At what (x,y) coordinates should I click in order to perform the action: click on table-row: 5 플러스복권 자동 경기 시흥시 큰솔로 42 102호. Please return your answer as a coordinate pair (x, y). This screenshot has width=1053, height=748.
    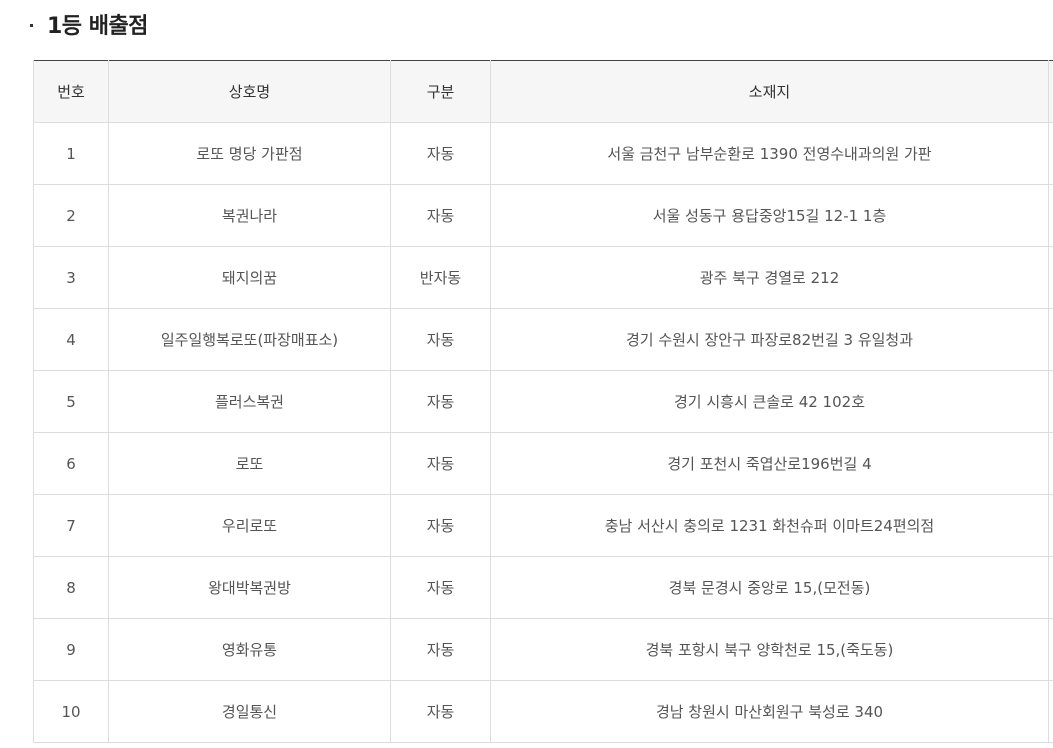
    Looking at the image, I should click on (543, 401).